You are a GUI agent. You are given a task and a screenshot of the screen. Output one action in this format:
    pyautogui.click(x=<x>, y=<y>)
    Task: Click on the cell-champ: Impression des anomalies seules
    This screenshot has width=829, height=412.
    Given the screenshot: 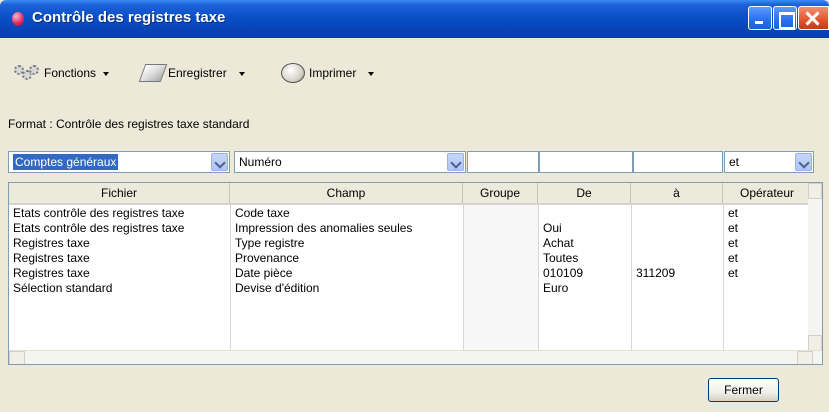 What is the action you would take?
    pyautogui.click(x=347, y=228)
    